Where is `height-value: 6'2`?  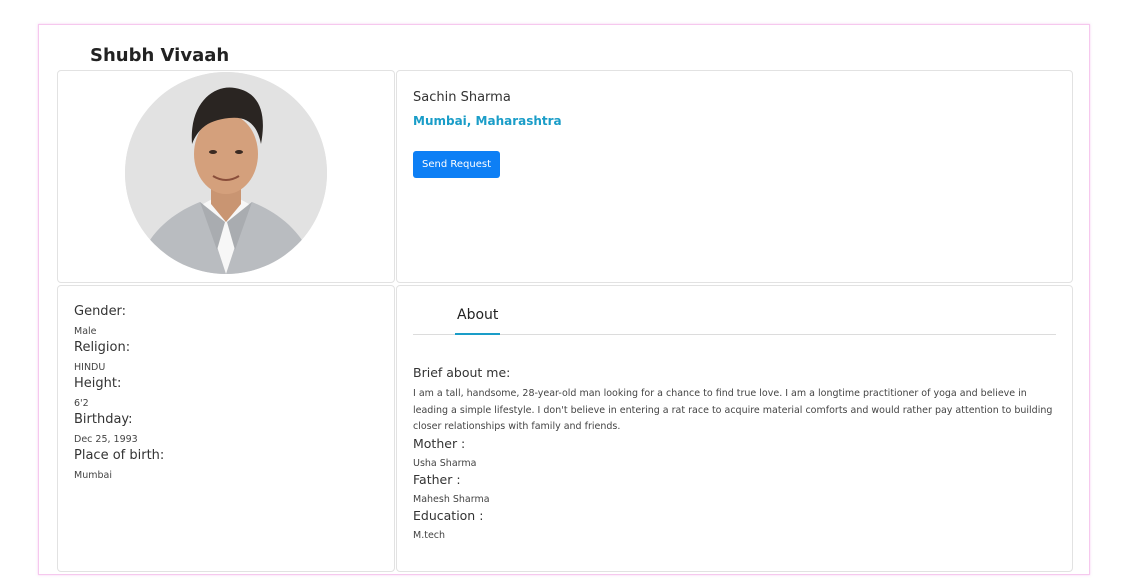 height-value: 6'2 is located at coordinates (81, 403).